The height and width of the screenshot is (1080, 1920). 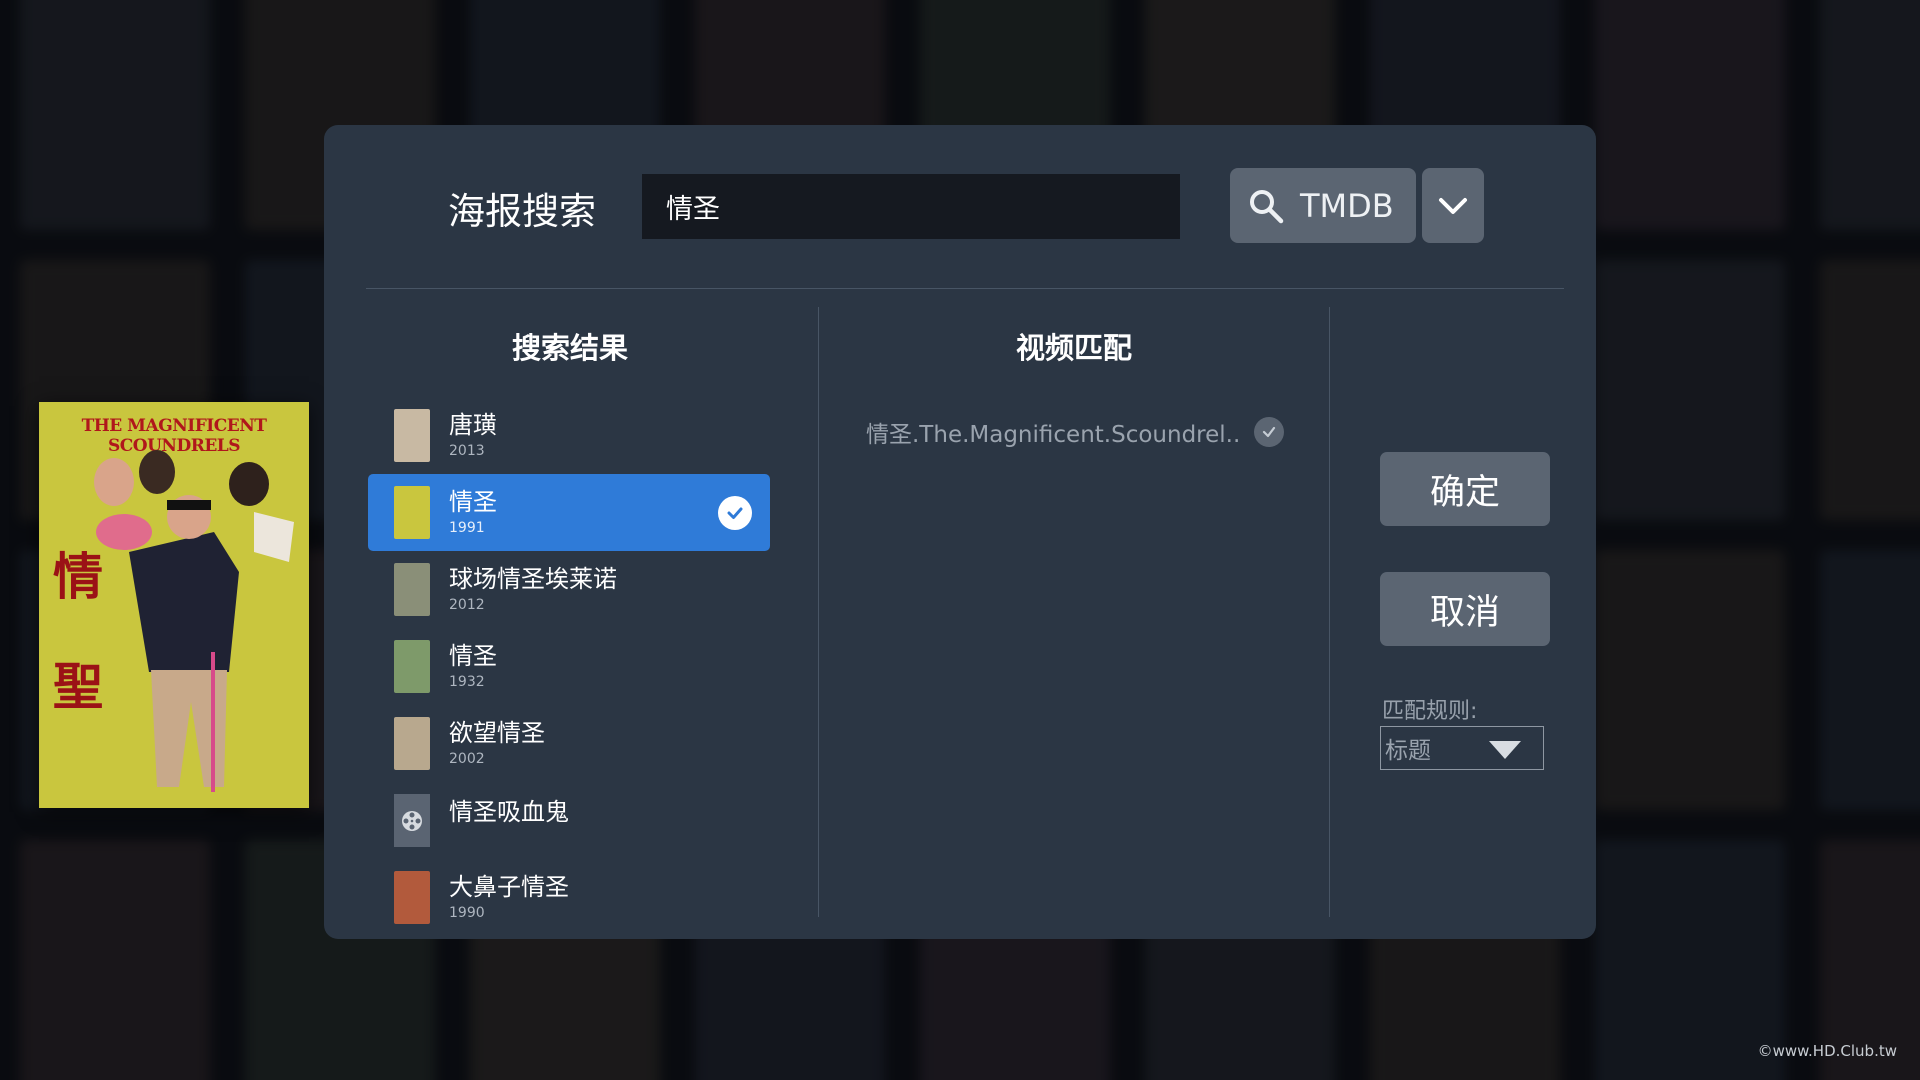 I want to click on dialog-title: 海报搜索, so click(x=522, y=211).